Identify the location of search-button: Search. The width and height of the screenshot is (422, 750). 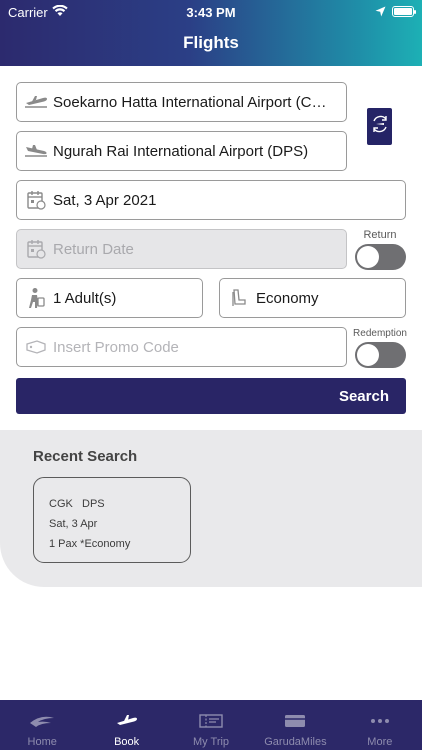
(211, 396).